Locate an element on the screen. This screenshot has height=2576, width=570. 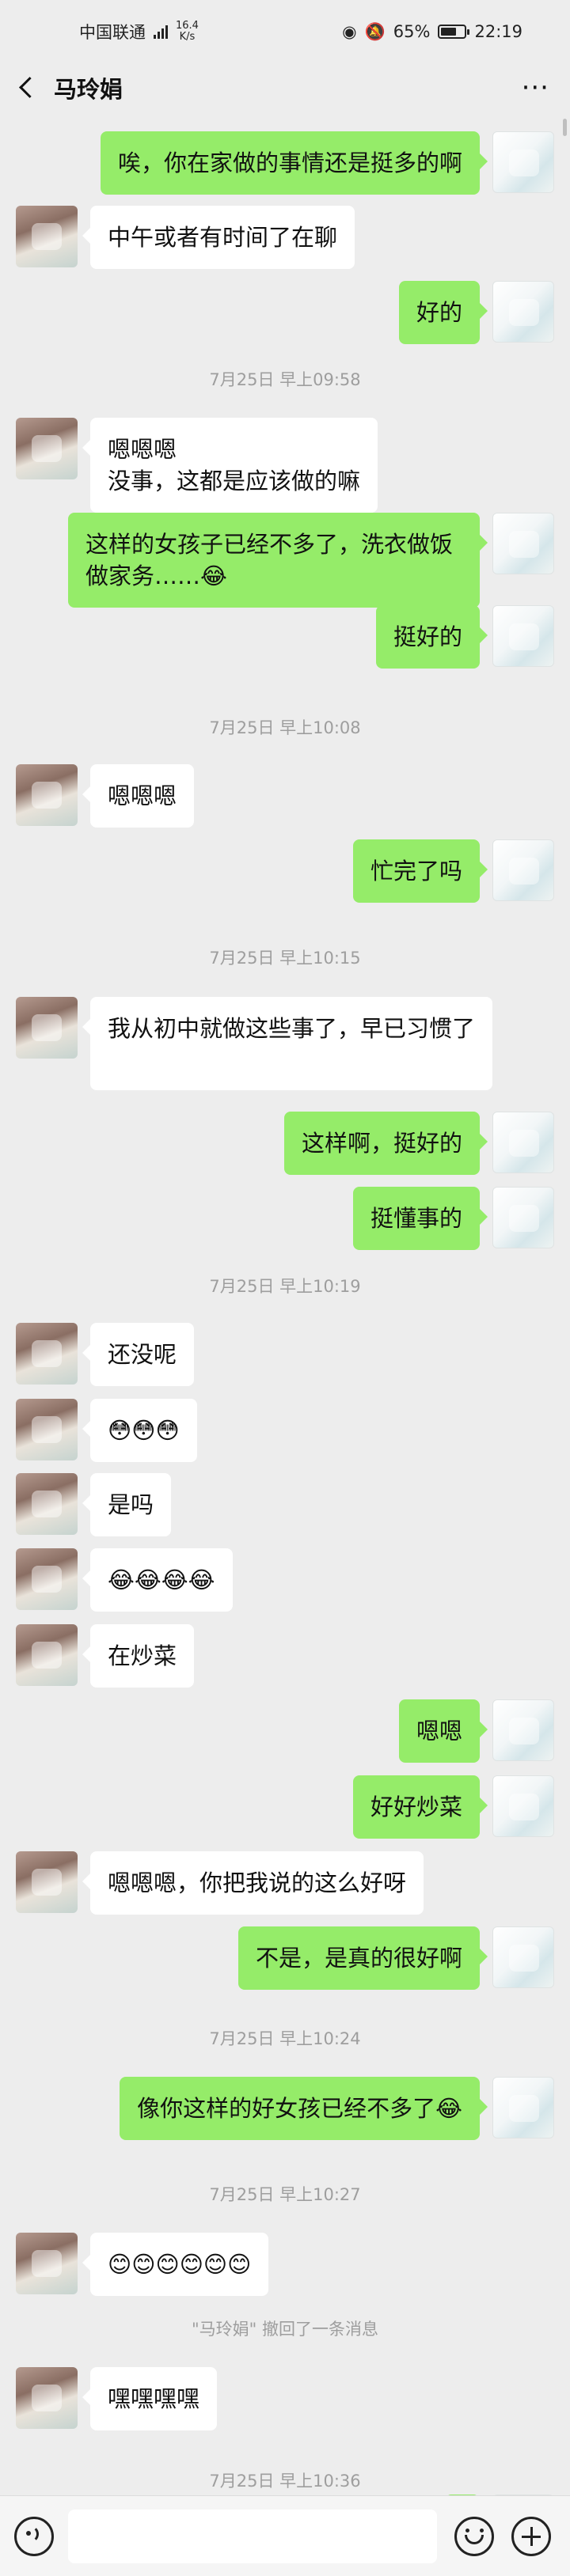
plus-icon is located at coordinates (531, 2536).